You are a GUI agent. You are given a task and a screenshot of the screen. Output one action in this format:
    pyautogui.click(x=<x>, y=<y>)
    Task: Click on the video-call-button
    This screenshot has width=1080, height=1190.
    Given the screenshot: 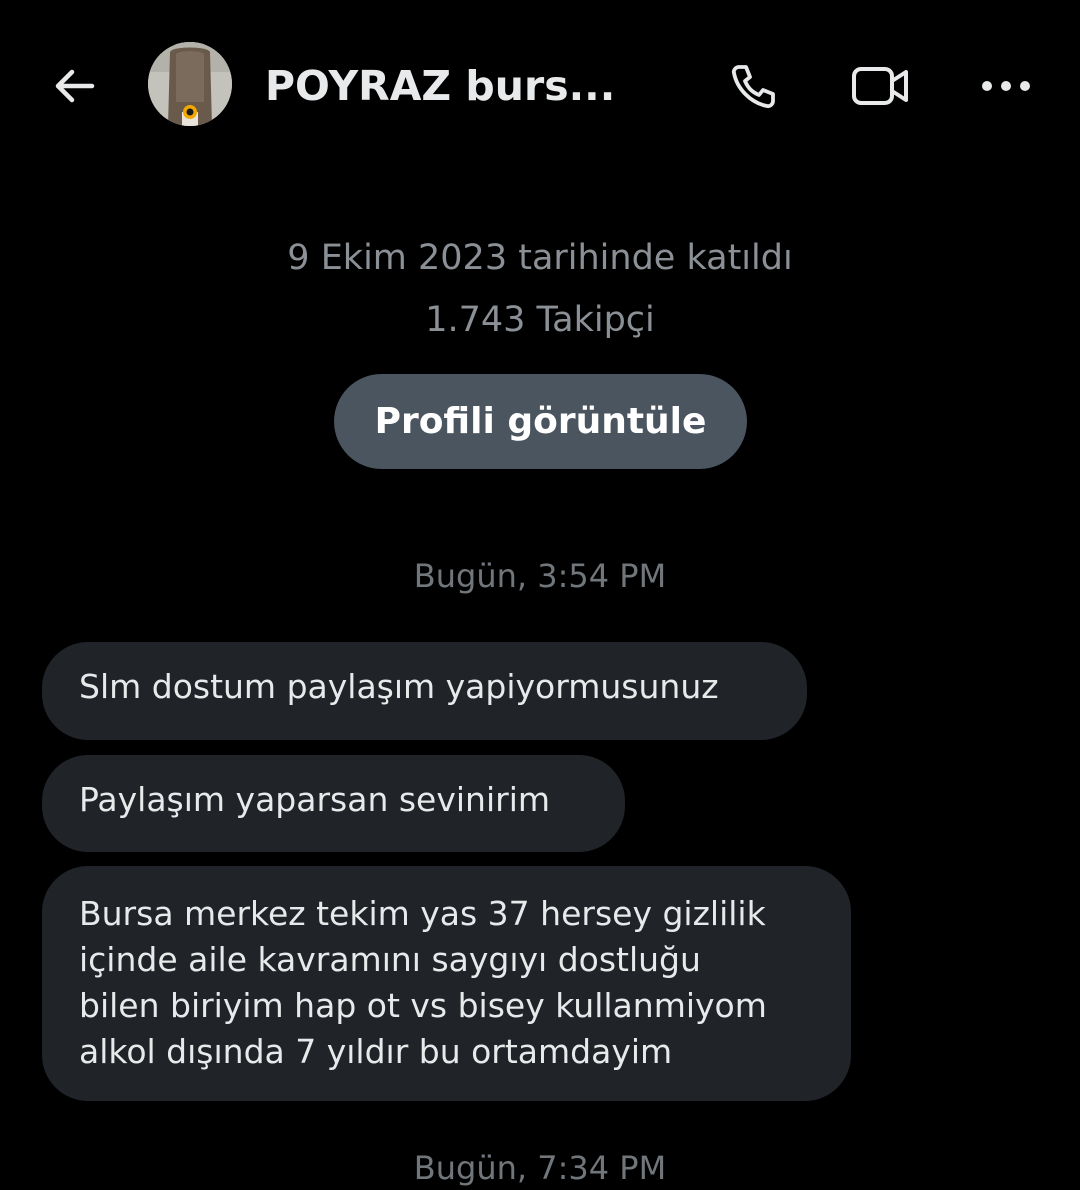 What is the action you would take?
    pyautogui.click(x=880, y=86)
    